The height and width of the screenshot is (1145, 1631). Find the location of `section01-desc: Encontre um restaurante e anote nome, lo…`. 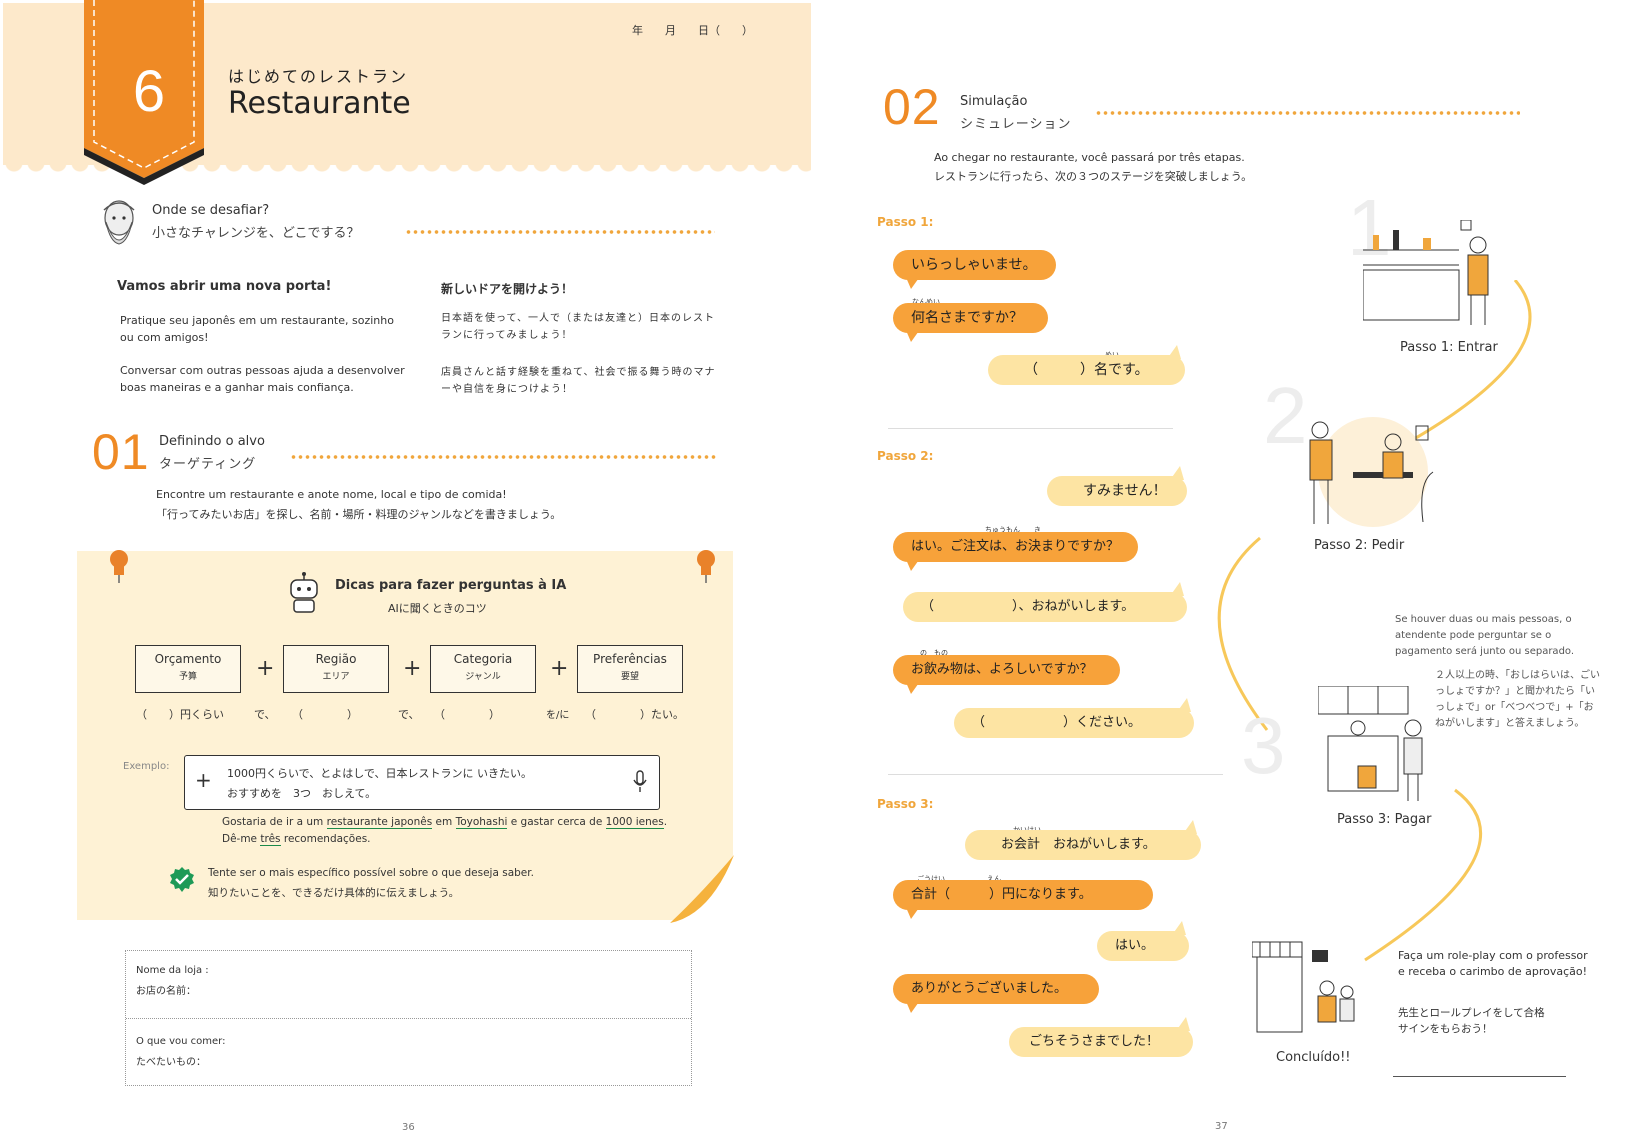

section01-desc: Encontre um restaurante e anote nome, lo… is located at coordinates (331, 494).